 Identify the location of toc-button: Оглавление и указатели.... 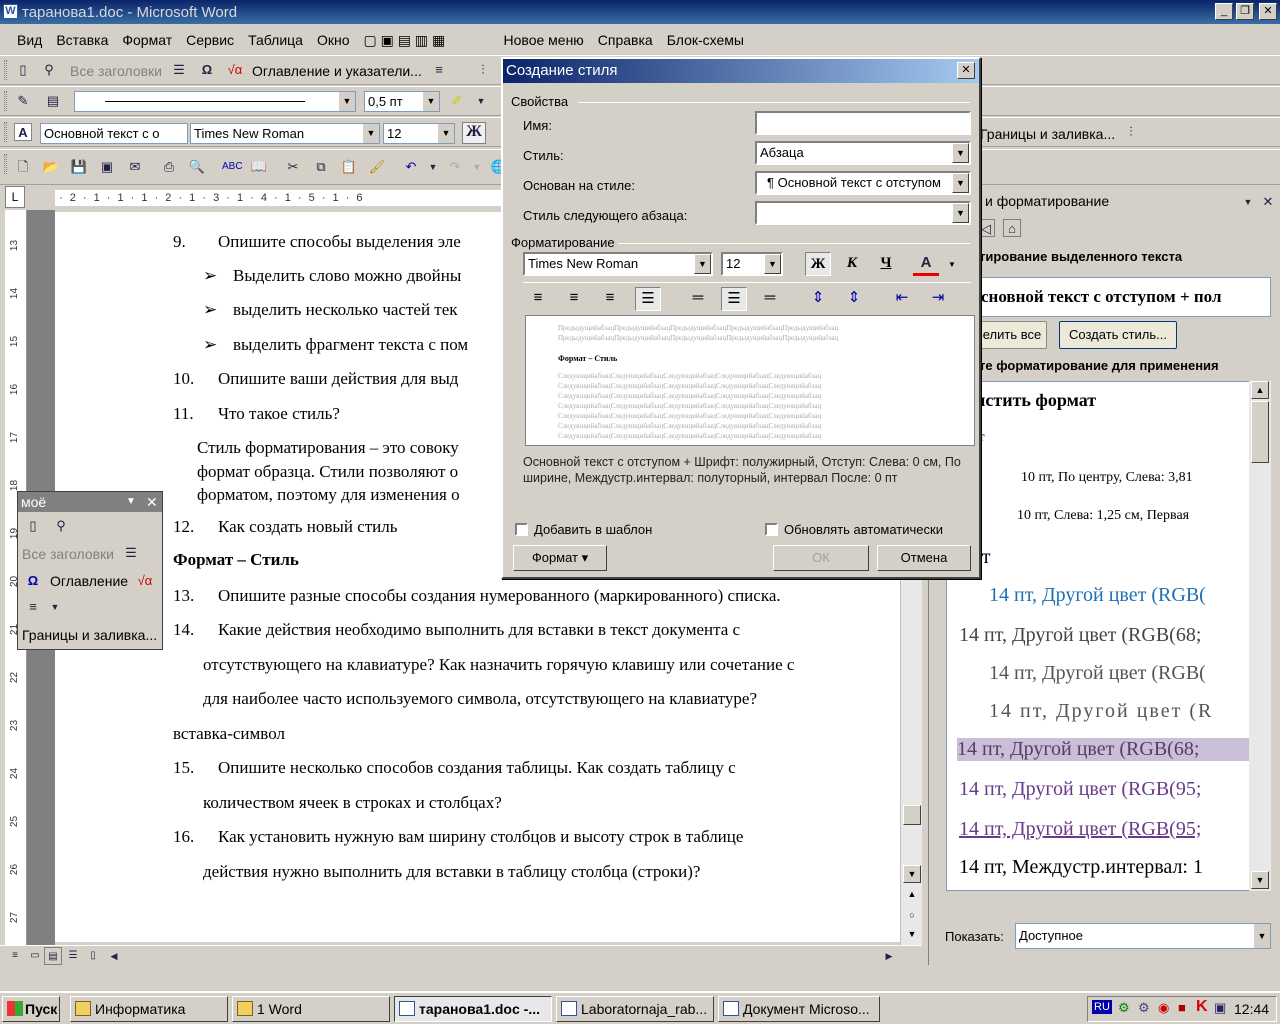
(337, 71).